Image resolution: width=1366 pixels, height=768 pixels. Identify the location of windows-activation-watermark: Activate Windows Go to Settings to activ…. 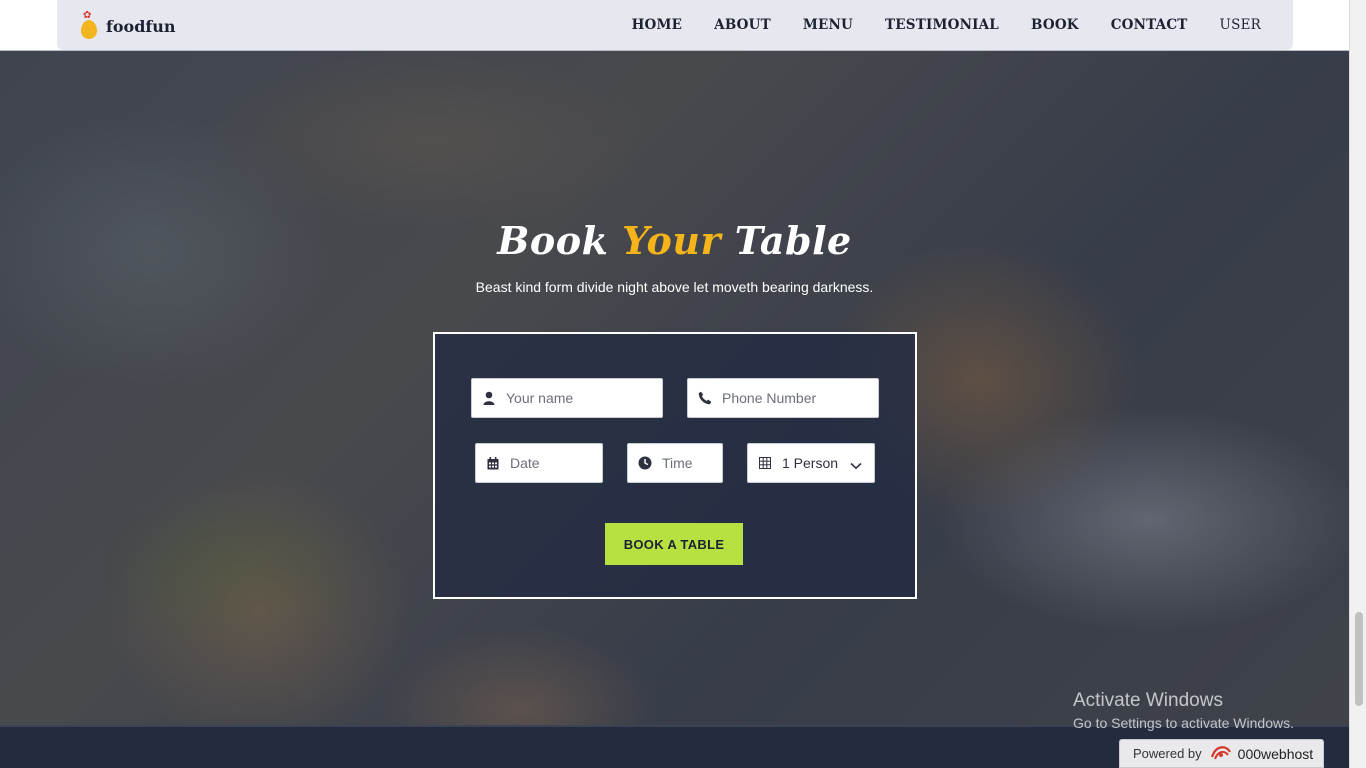
(1183, 710).